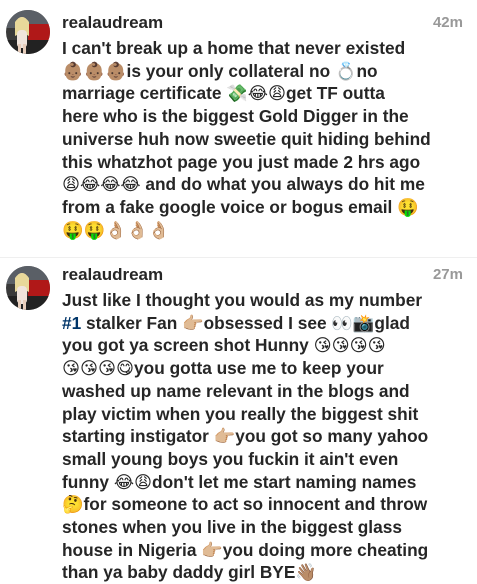 This screenshot has height=584, width=477. I want to click on hashtag-link: #1, so click(71, 323).